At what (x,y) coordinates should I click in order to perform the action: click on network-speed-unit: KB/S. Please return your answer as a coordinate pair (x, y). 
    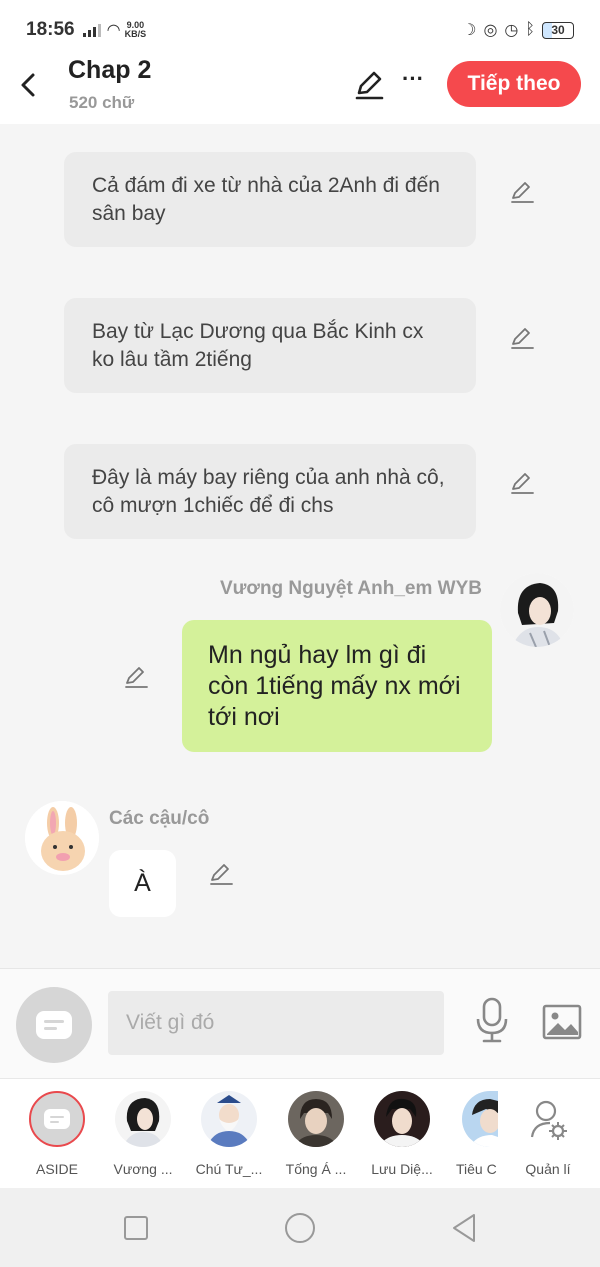
    Looking at the image, I should click on (135, 34).